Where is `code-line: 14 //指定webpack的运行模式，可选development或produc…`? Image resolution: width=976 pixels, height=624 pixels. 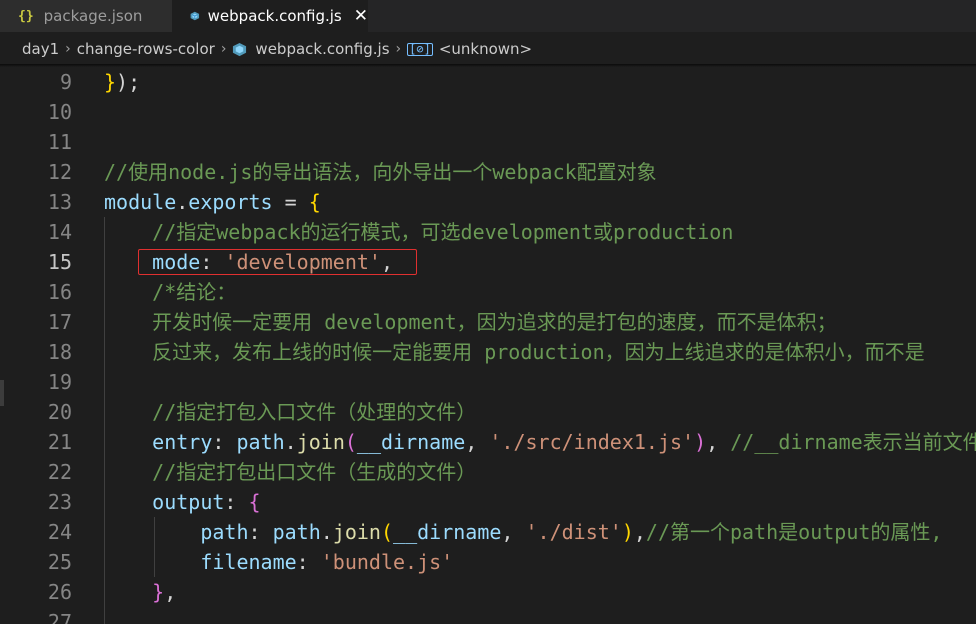
code-line: 14 //指定webpack的运行模式，可选development或produc… is located at coordinates (488, 232).